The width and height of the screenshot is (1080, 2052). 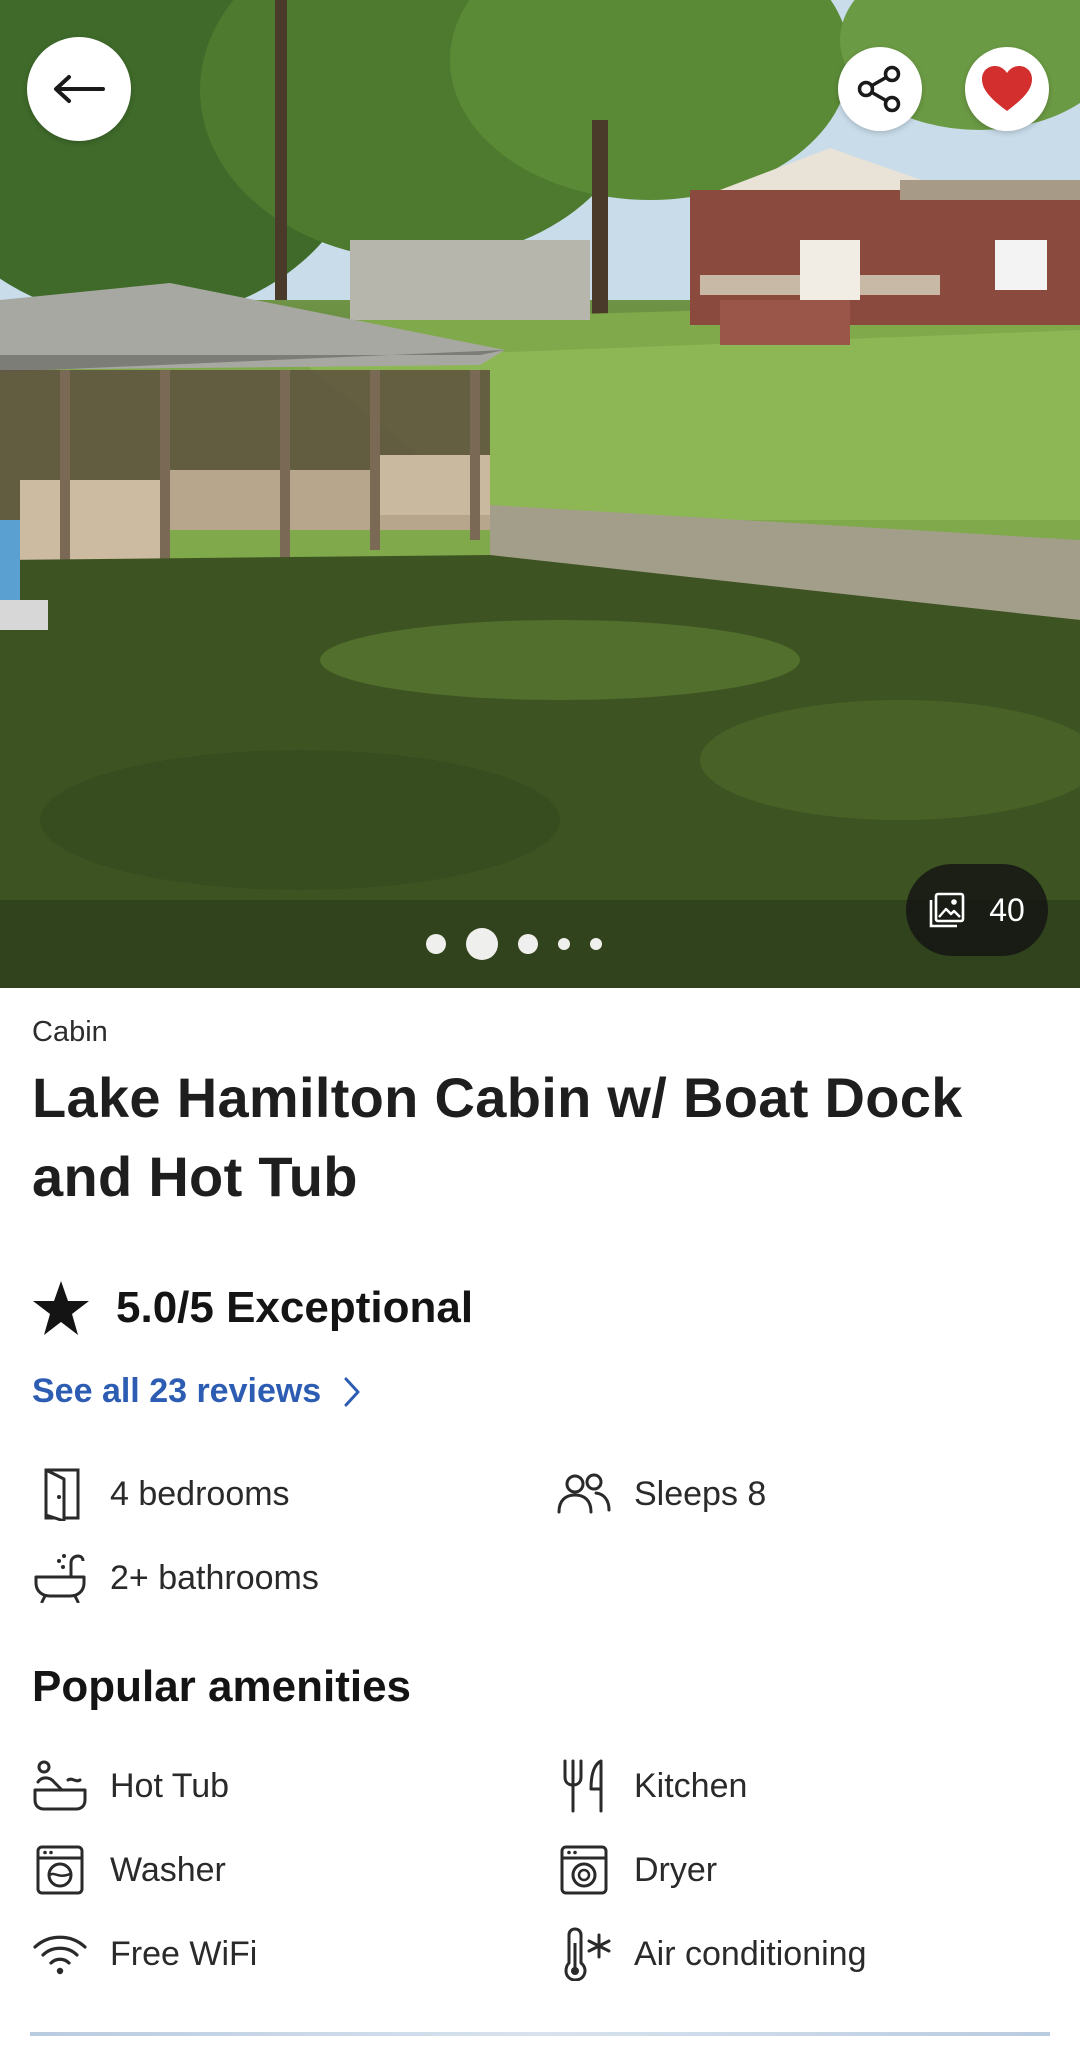 I want to click on rating-text: 5.0/5 Exceptional, so click(x=295, y=1307).